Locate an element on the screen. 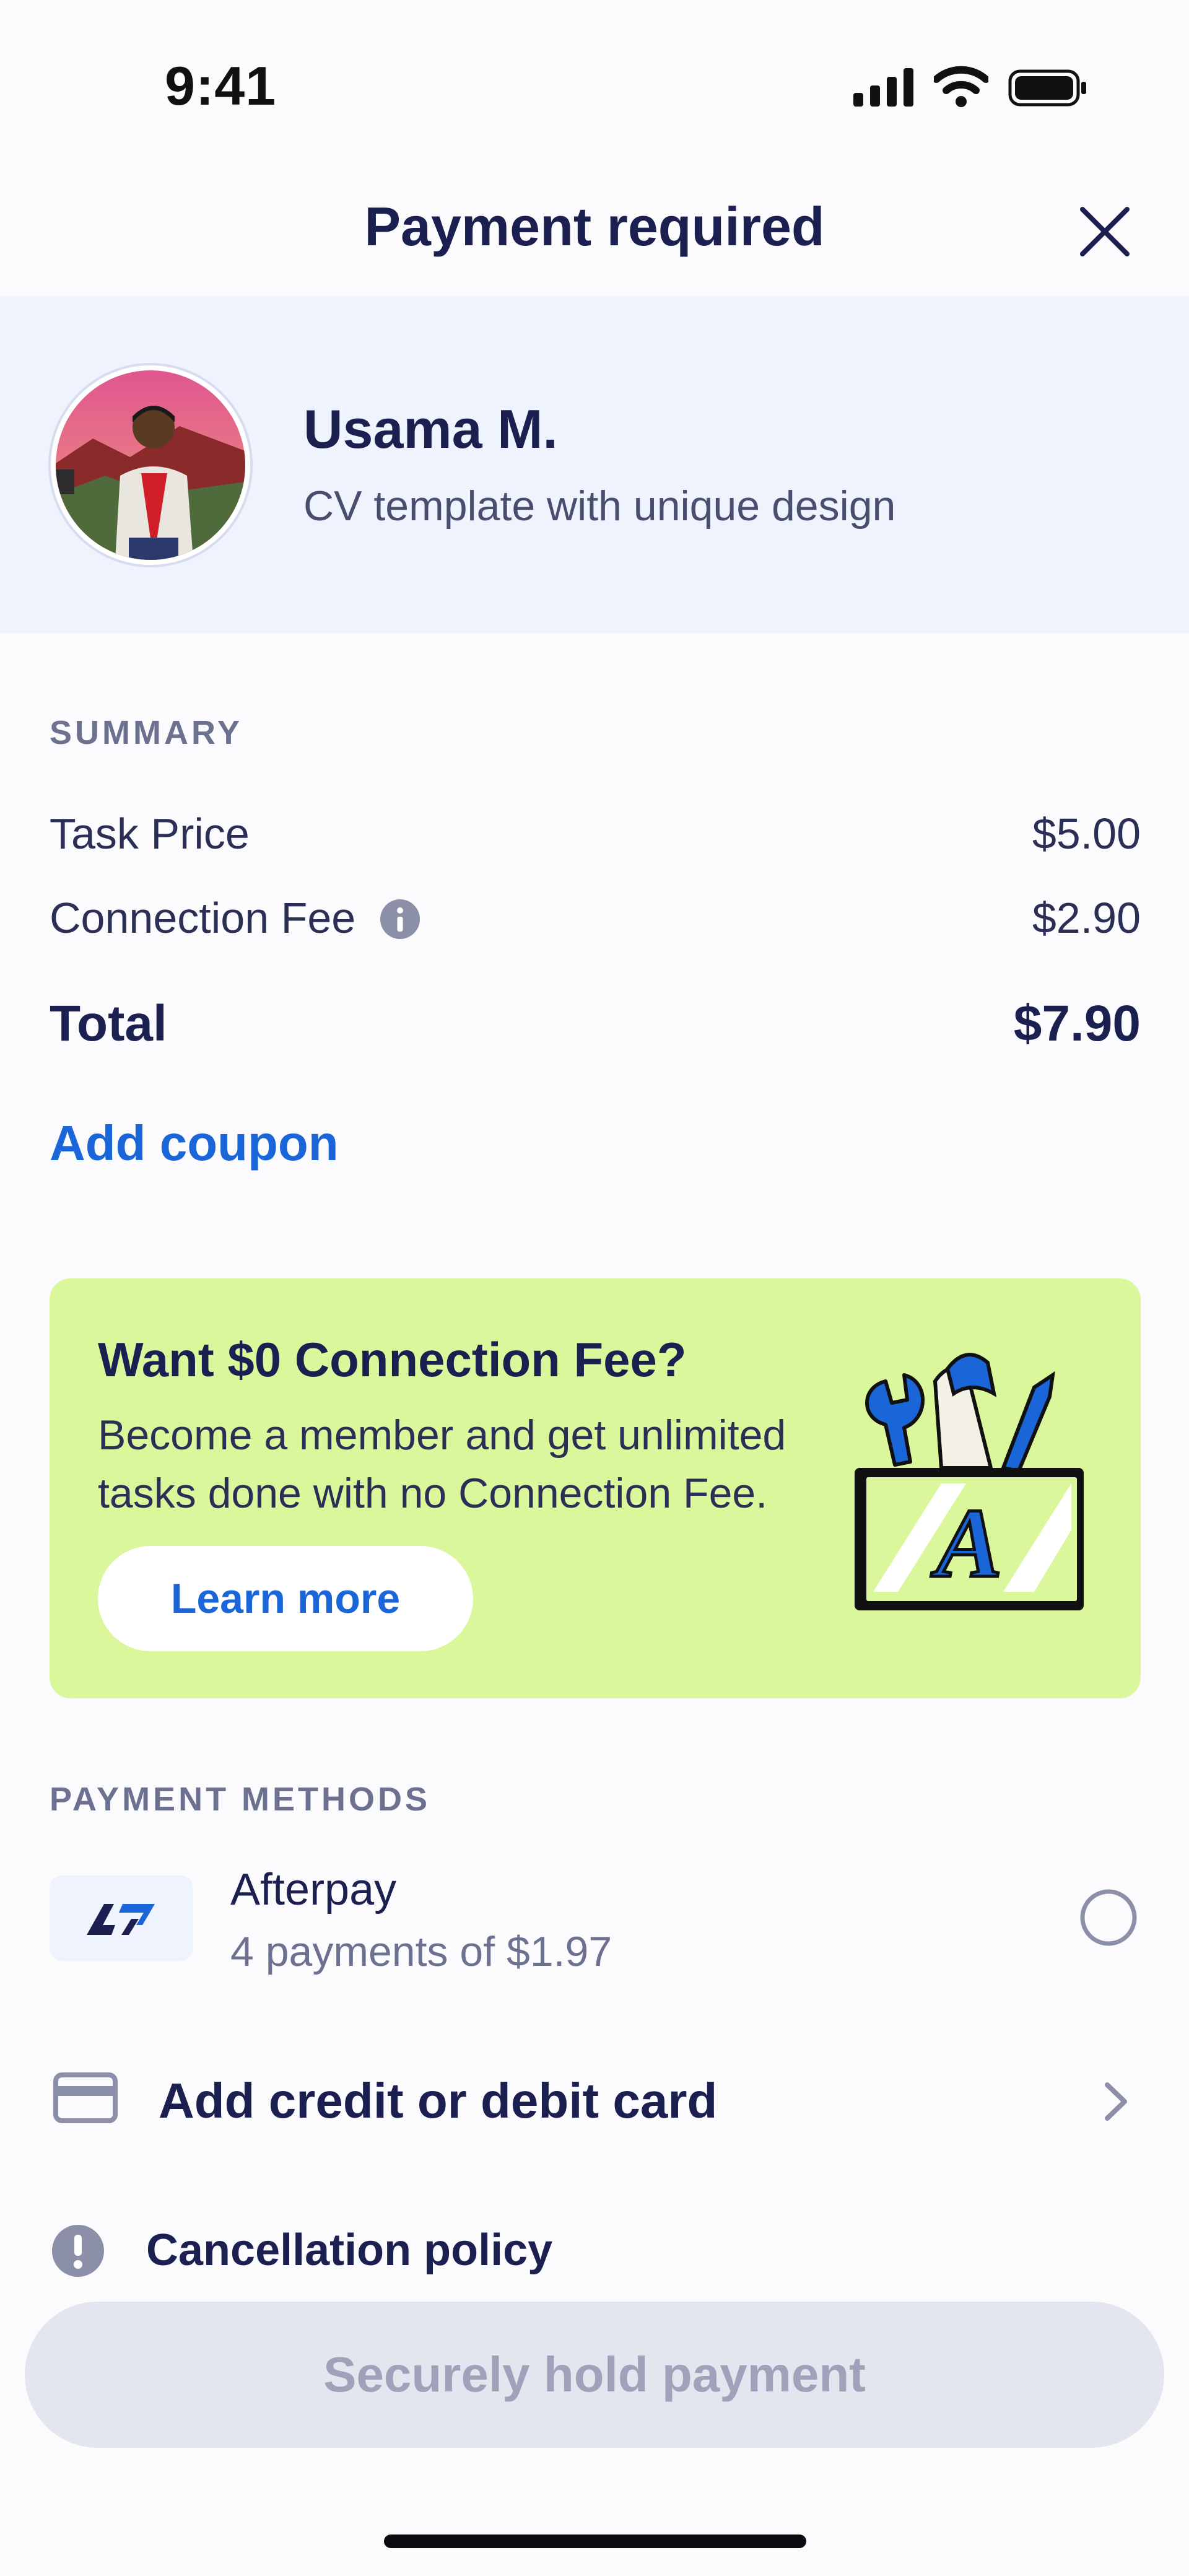 The height and width of the screenshot is (2576, 1189). alert-icon is located at coordinates (78, 2251).